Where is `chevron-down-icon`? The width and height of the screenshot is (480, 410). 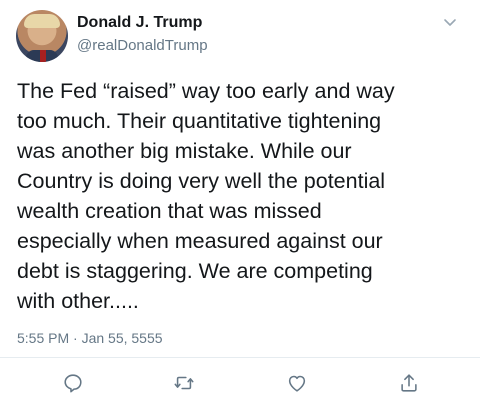
chevron-down-icon is located at coordinates (450, 22).